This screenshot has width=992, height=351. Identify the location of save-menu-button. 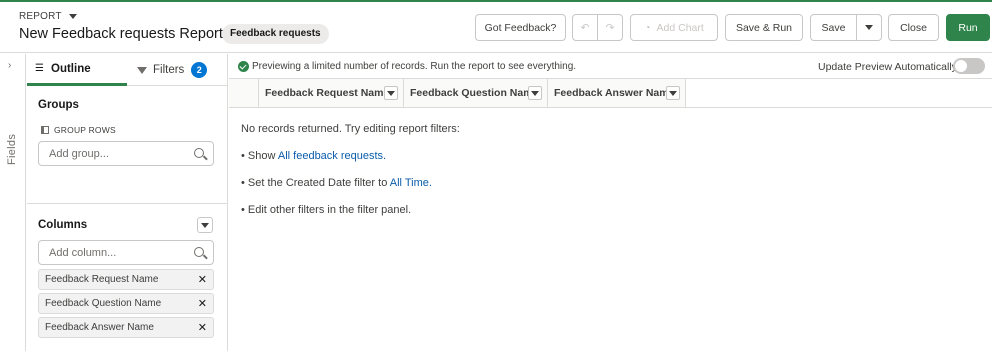
(869, 27).